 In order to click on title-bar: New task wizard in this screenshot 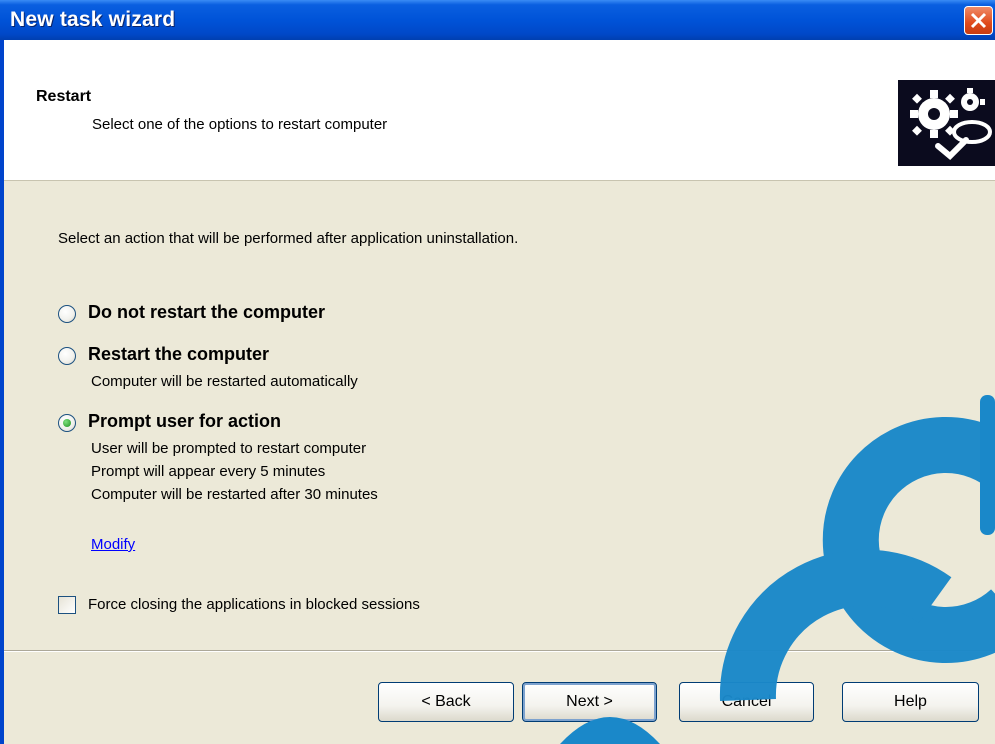, I will do `click(497, 20)`.